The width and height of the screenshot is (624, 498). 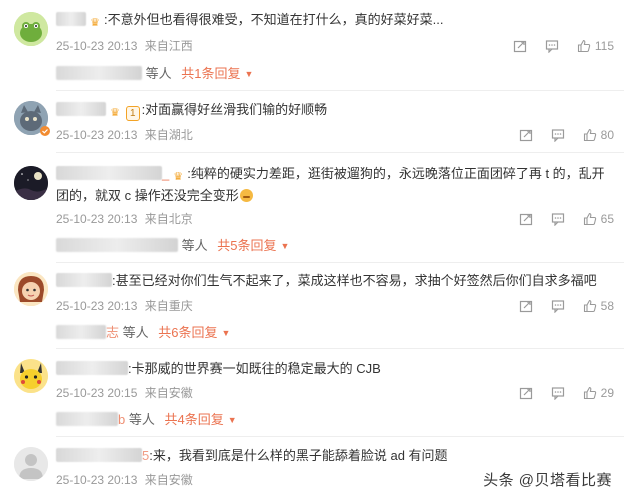 I want to click on like-count: 65, so click(x=607, y=219).